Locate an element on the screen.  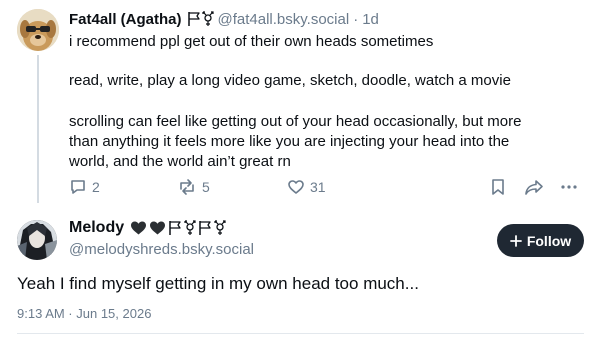
parent-post-text-line-5: world, and the world ain’t great rn is located at coordinates (180, 161).